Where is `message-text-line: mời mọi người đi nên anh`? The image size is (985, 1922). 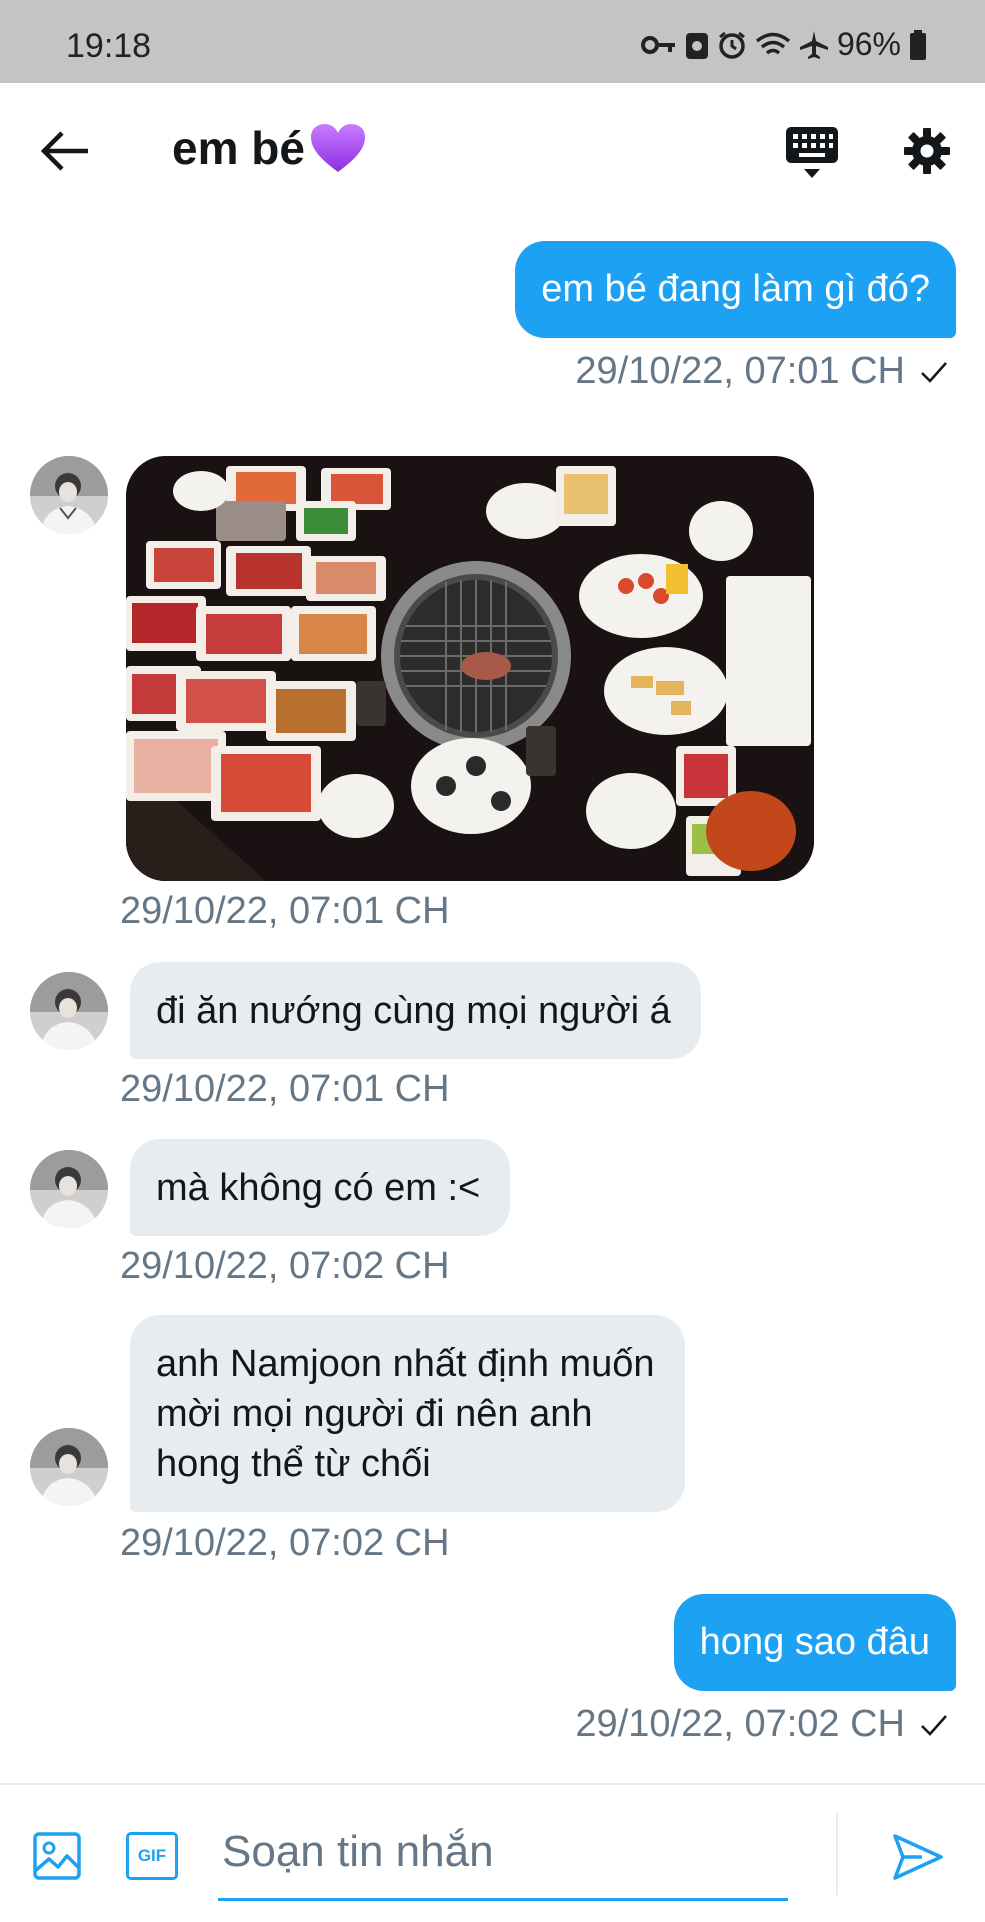 message-text-line: mời mọi người đi nên anh is located at coordinates (374, 1413).